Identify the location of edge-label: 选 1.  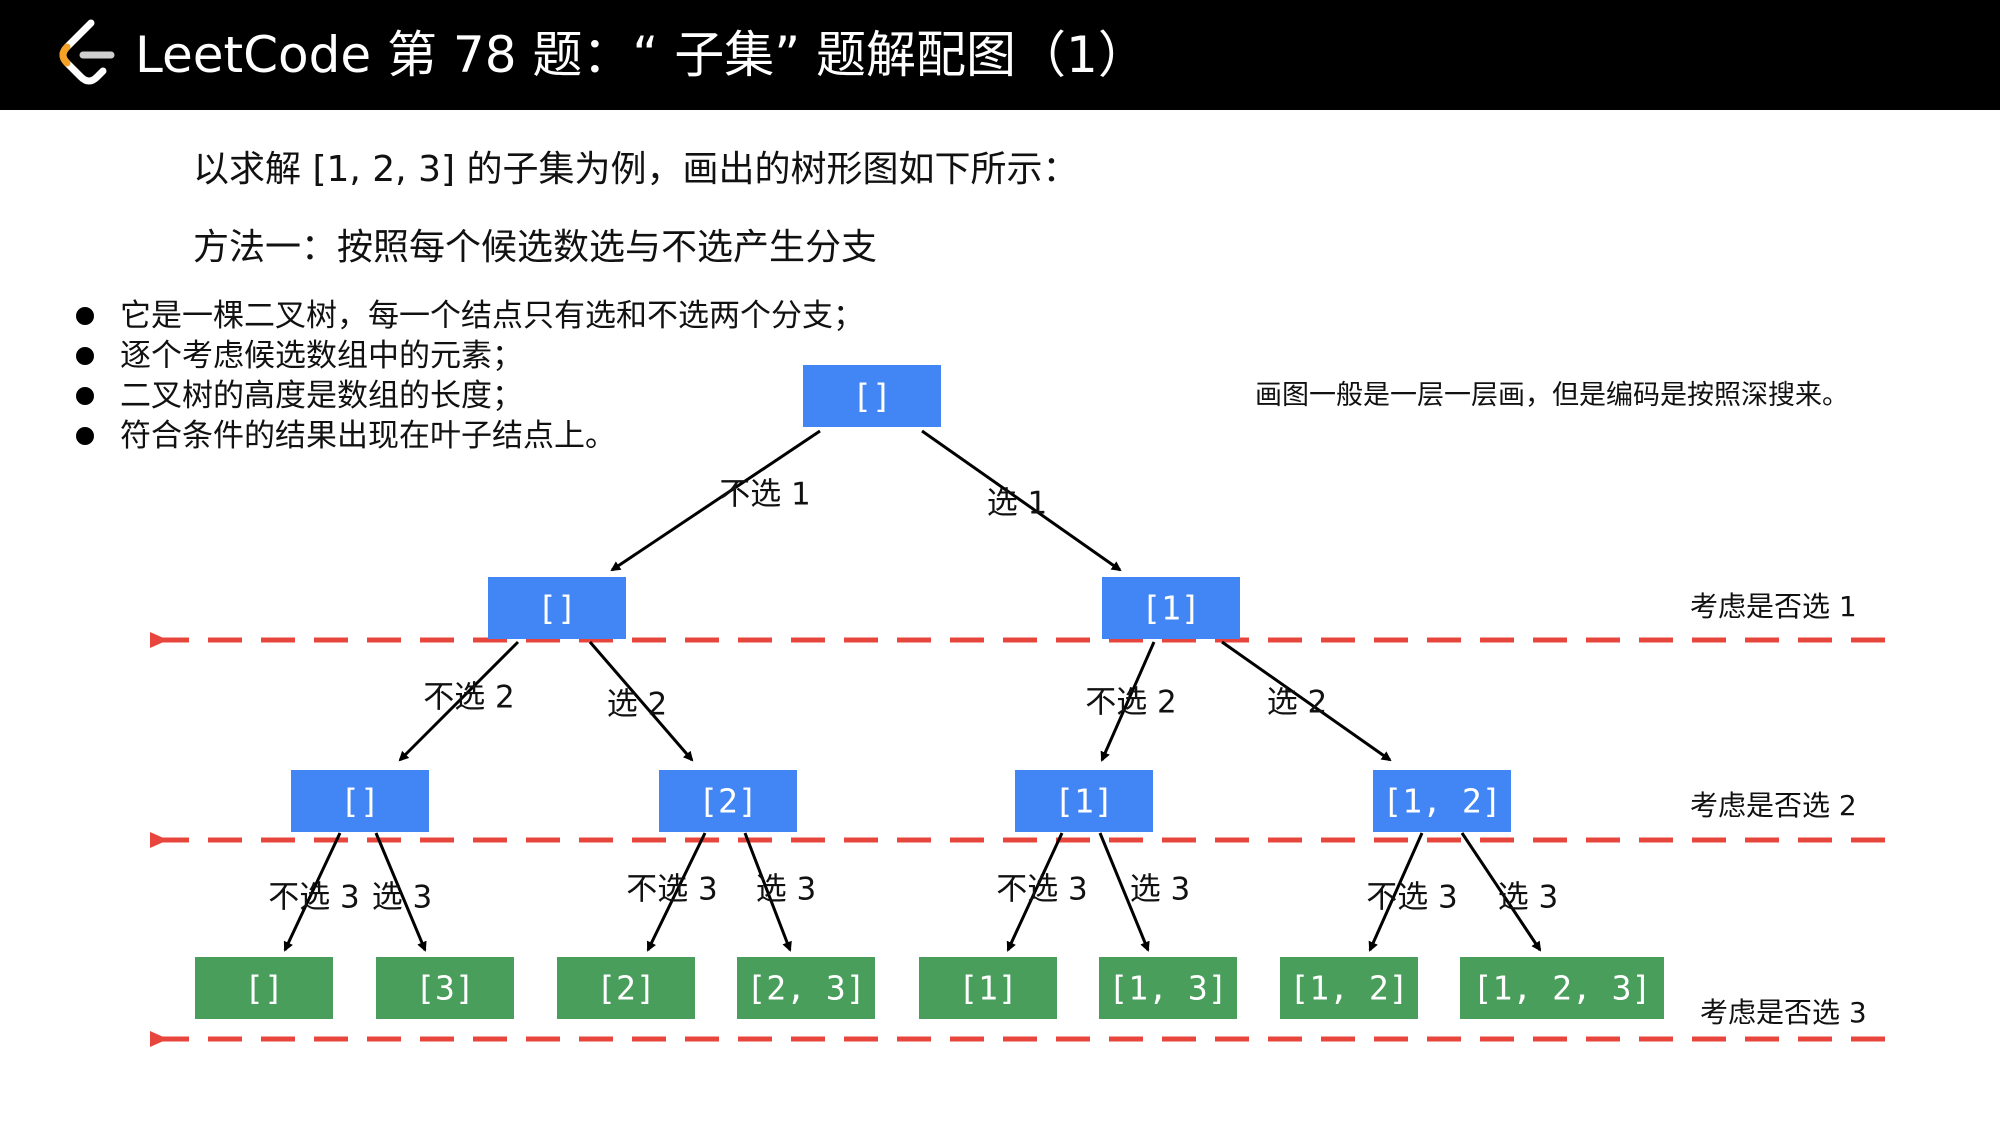
(1017, 504).